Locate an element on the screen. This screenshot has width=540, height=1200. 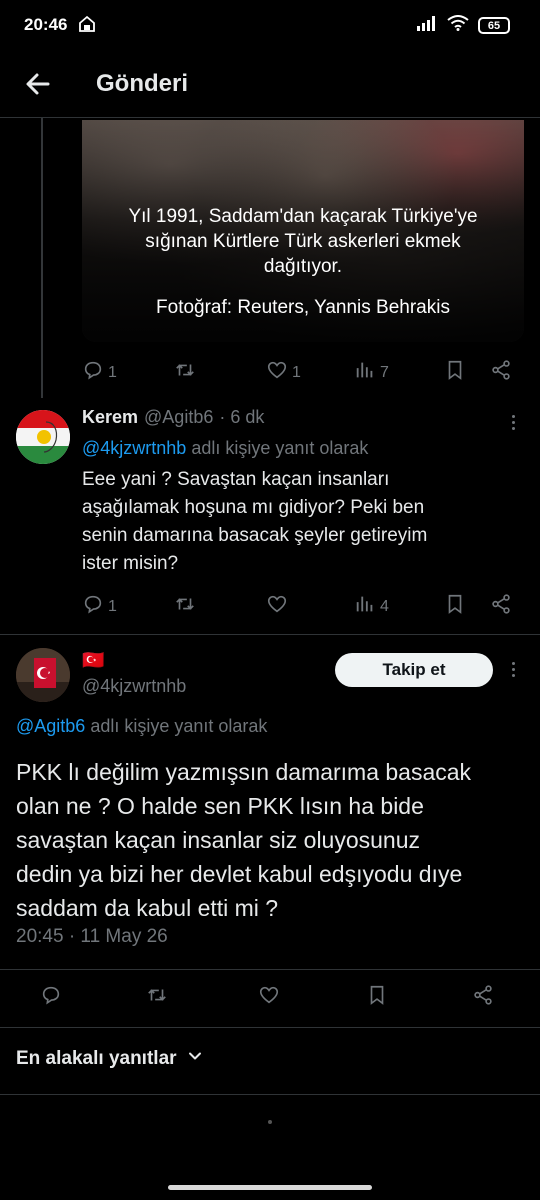
replying-to-mention: @Agitb6 is located at coordinates (50, 726).